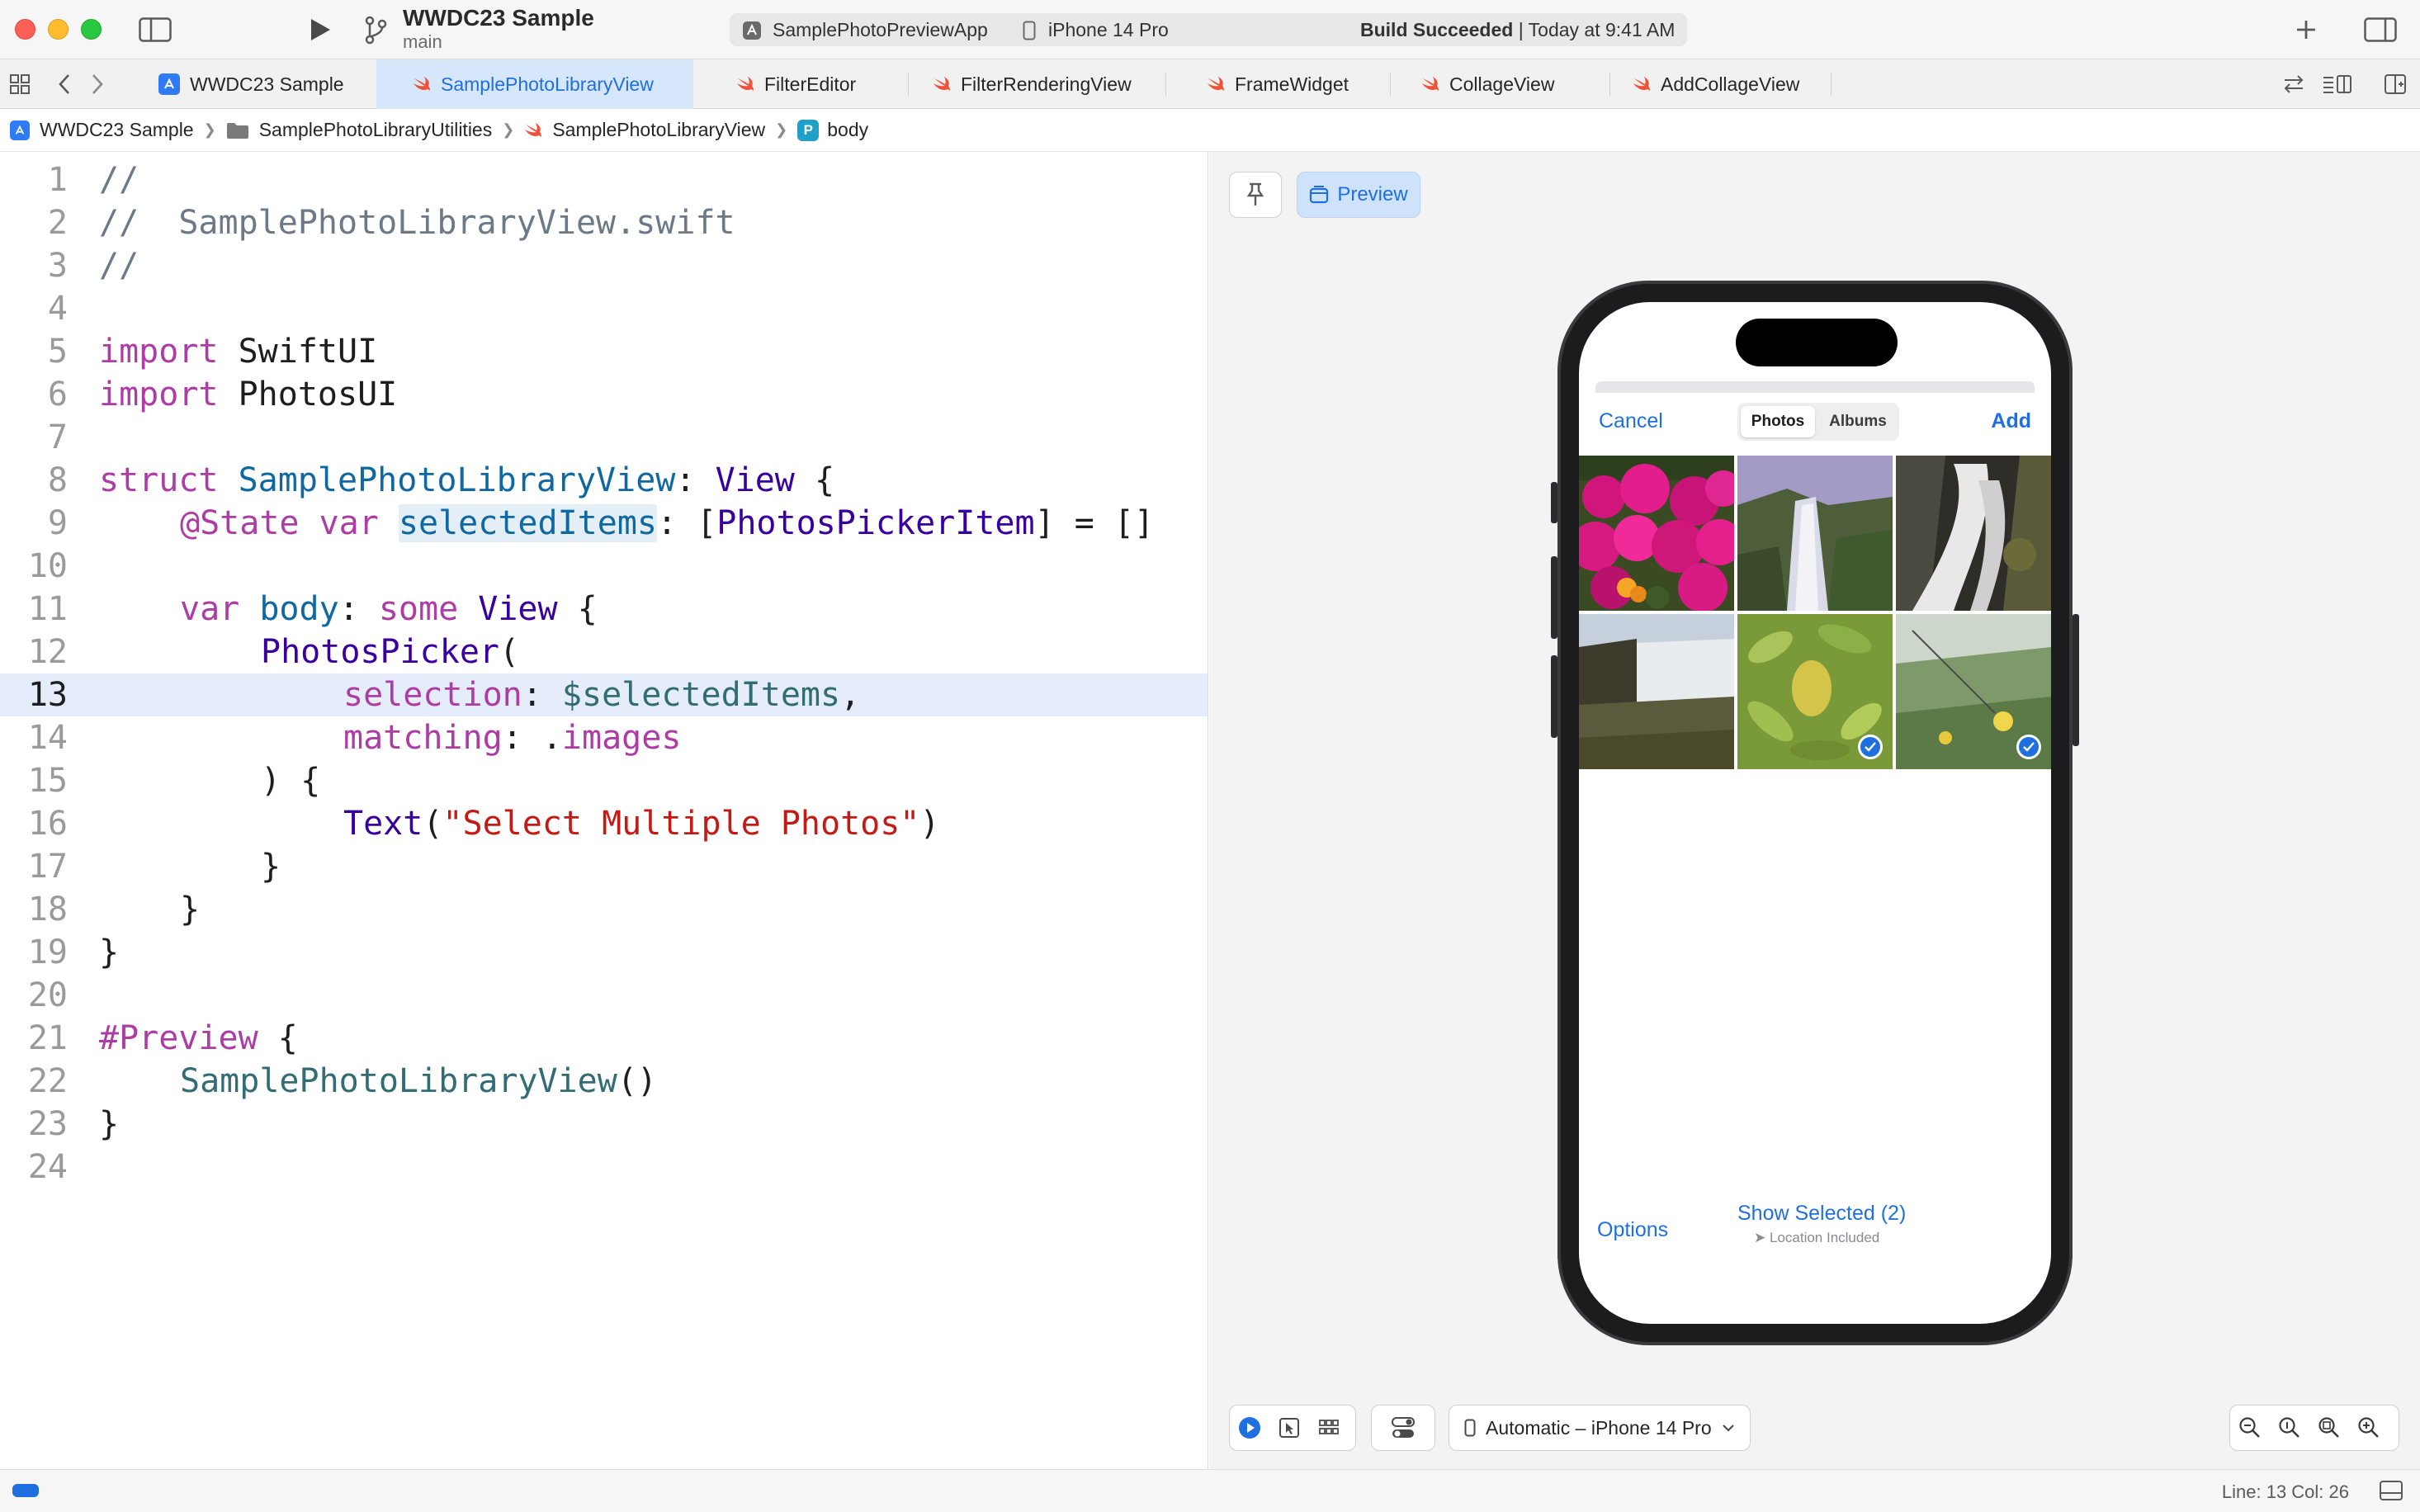 This screenshot has width=2420, height=1512. Describe the element at coordinates (57, 223) in the screenshot. I see `line-number: 2` at that location.